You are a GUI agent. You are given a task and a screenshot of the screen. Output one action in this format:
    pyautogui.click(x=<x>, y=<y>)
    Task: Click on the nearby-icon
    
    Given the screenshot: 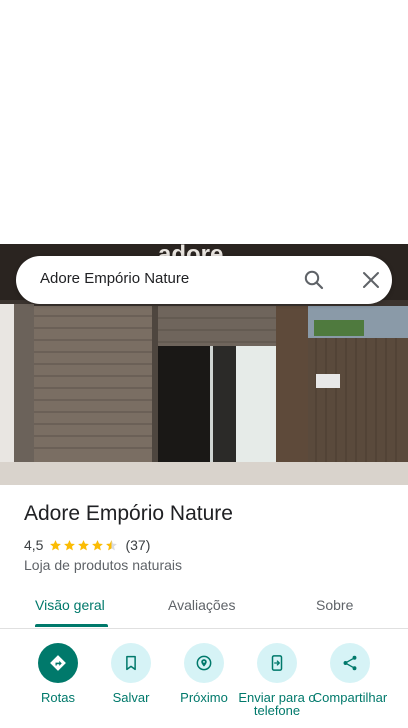 What is the action you would take?
    pyautogui.click(x=204, y=663)
    